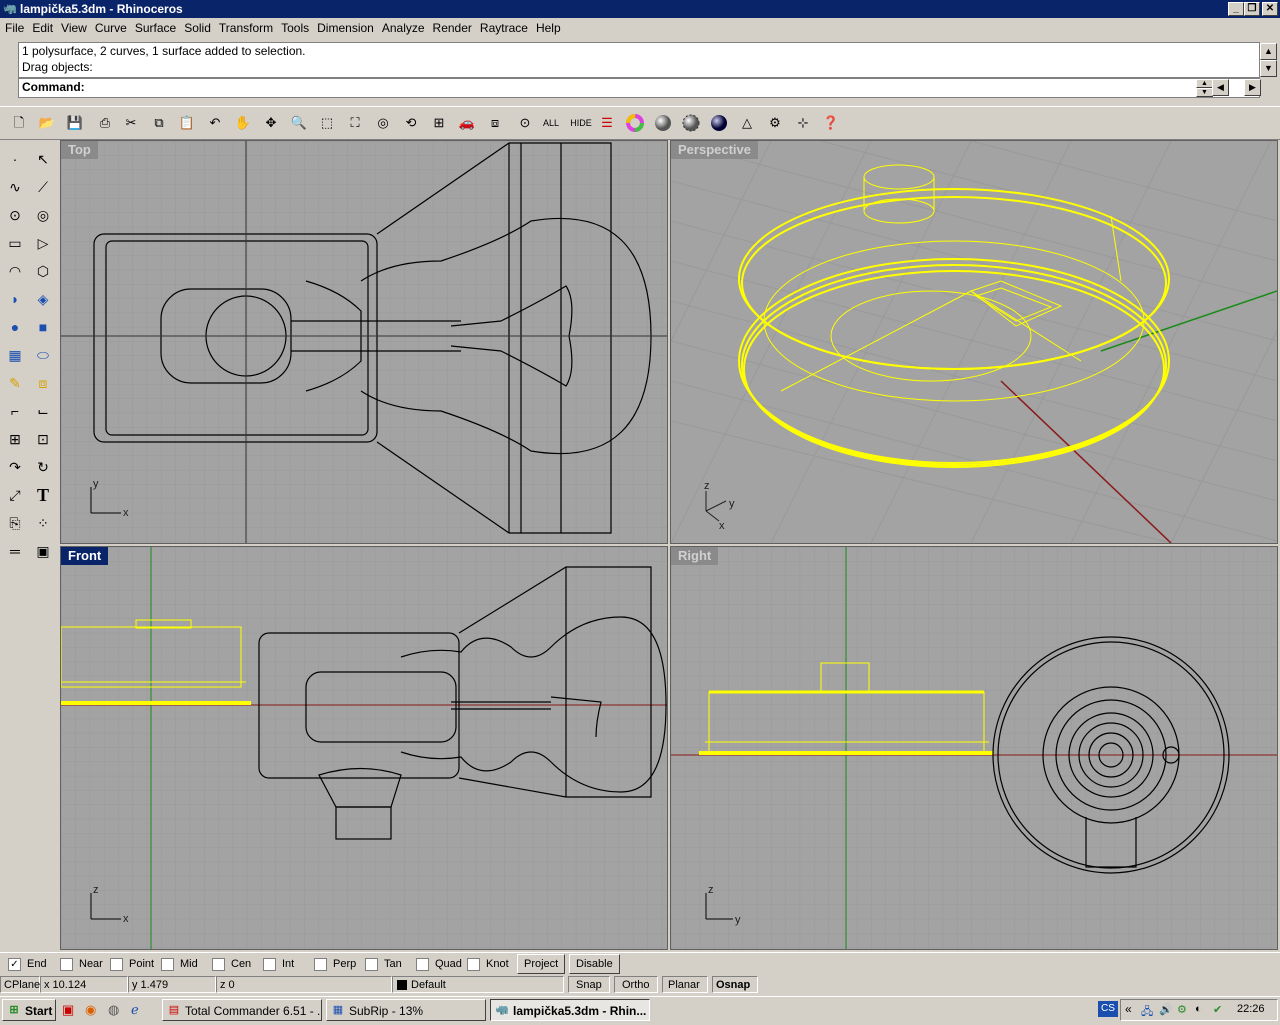 The width and height of the screenshot is (1280, 1025). Describe the element at coordinates (15, 355) in the screenshot. I see `mesh-icon: ▦` at that location.